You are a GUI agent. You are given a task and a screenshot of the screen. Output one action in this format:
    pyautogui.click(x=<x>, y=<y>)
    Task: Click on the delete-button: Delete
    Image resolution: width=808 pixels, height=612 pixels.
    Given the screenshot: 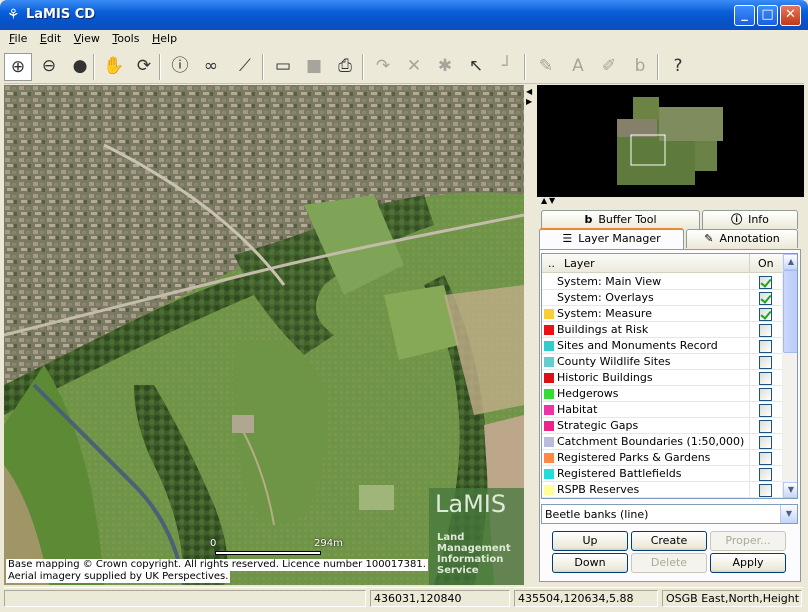 What is the action you would take?
    pyautogui.click(x=669, y=563)
    